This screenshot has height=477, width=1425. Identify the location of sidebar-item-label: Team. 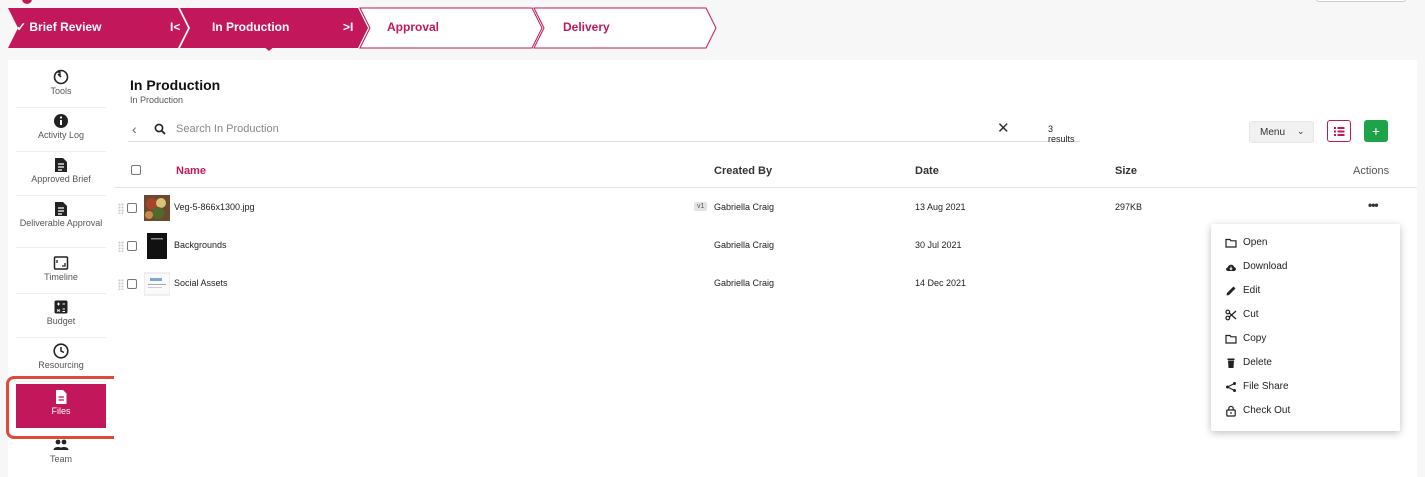
(60, 459).